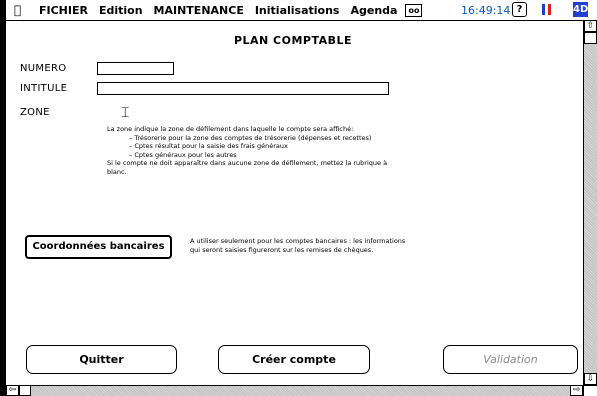 This screenshot has height=396, width=597. Describe the element at coordinates (294, 359) in the screenshot. I see `create-account-button: Créer compte` at that location.